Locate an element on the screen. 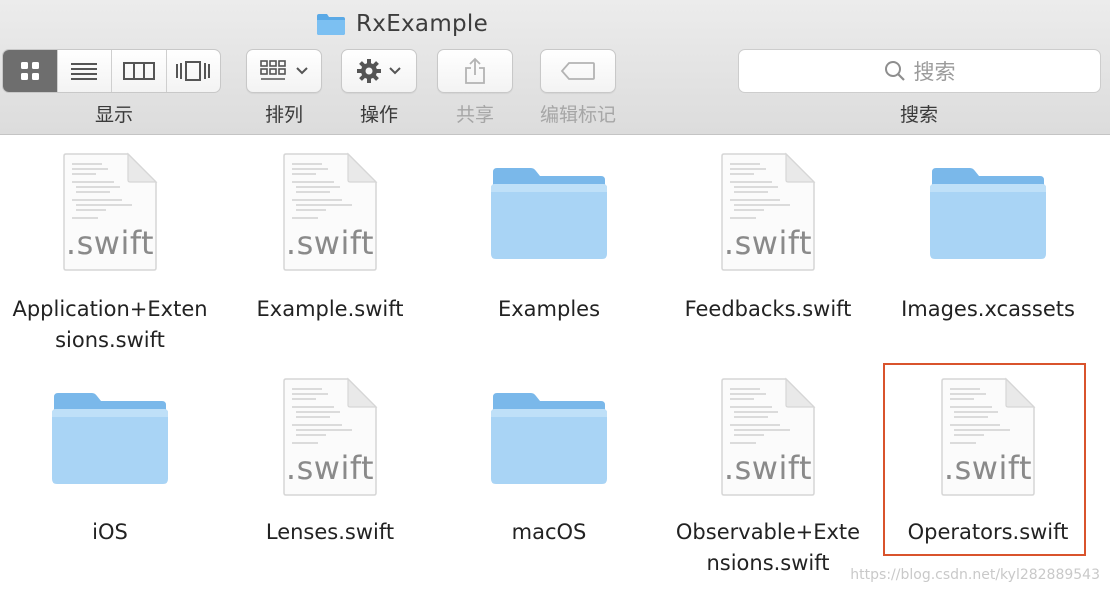 This screenshot has height=594, width=1110. file-name-label: iOS is located at coordinates (110, 532).